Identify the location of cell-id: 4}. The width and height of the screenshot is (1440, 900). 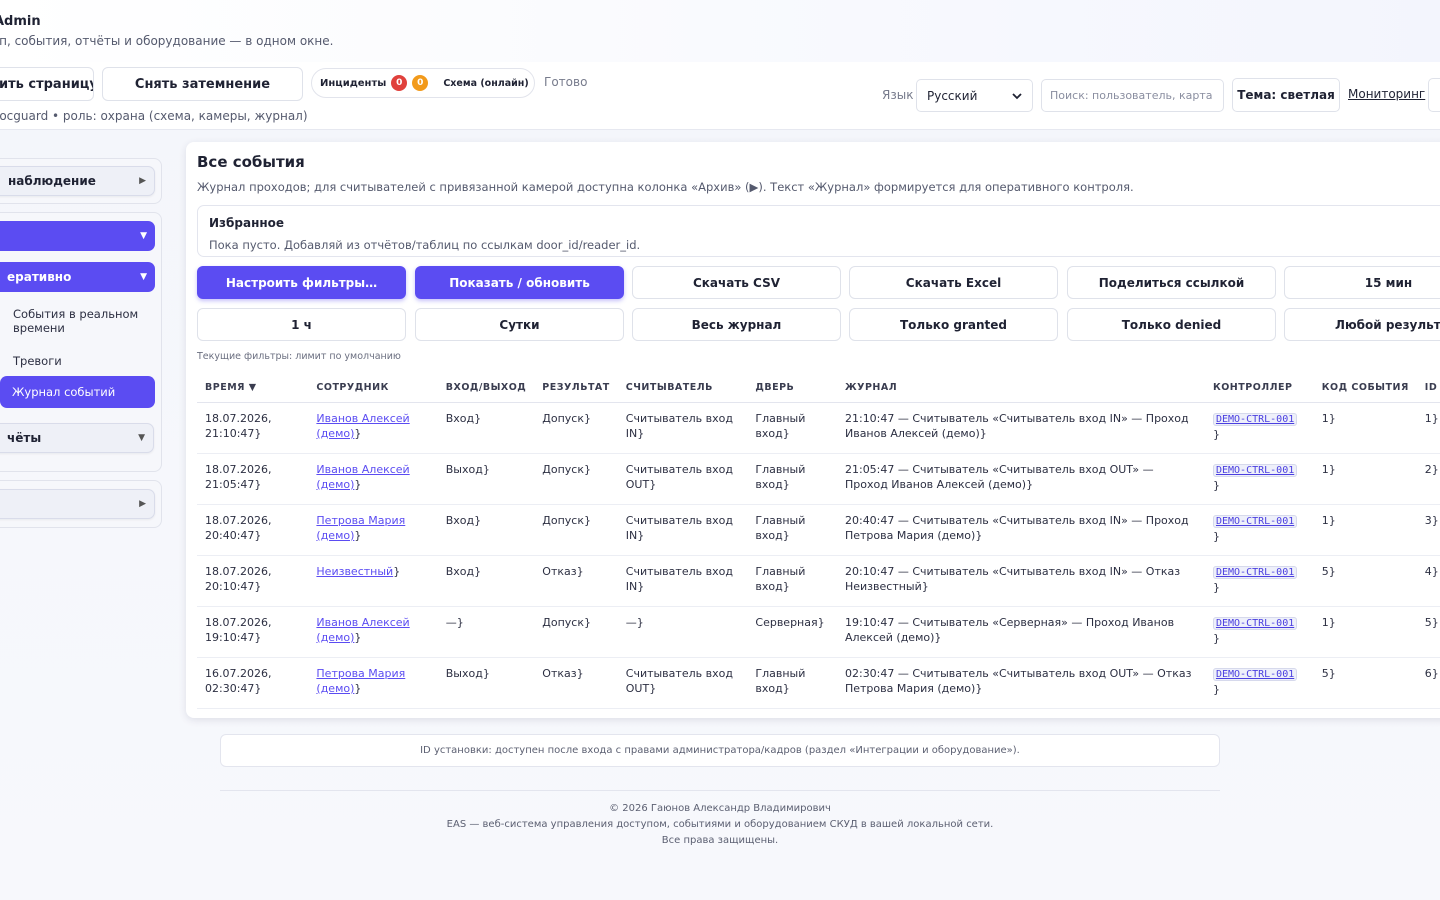
(1428, 581).